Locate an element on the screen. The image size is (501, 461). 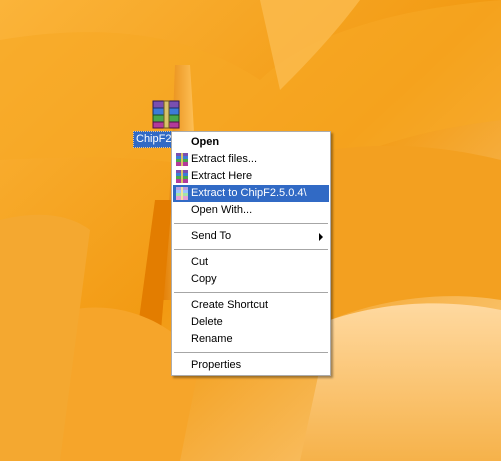
menu-item-extract-to: Extract to ChipF2.5.0.4\ is located at coordinates (251, 193).